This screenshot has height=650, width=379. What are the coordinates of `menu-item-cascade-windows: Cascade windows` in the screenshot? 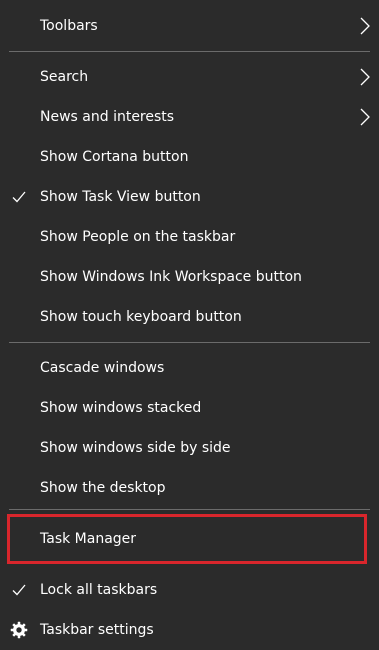 It's located at (189, 368).